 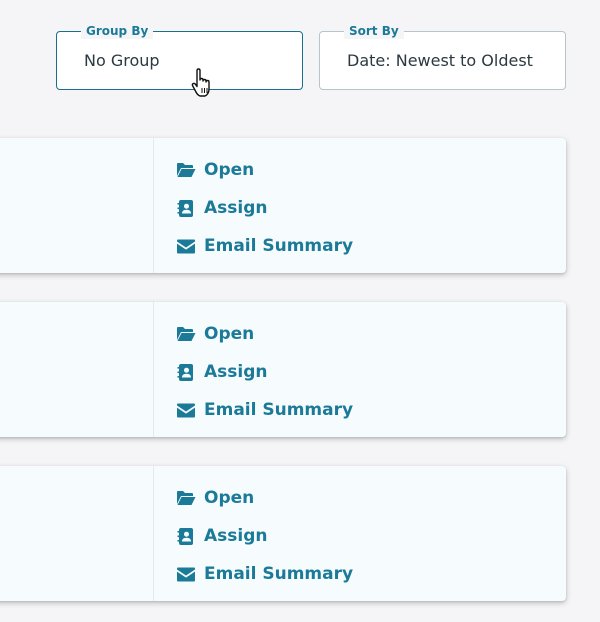 I want to click on sort-by-value: Date: Newest to Oldest, so click(x=440, y=60).